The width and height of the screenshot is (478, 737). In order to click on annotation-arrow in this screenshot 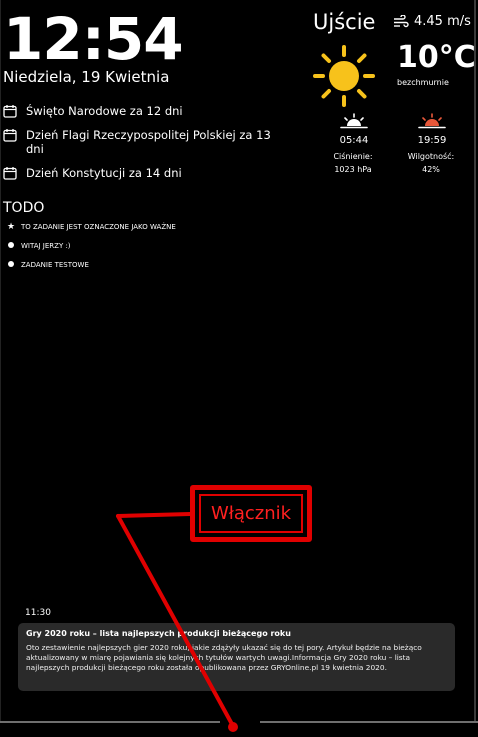, I will do `click(177, 622)`.